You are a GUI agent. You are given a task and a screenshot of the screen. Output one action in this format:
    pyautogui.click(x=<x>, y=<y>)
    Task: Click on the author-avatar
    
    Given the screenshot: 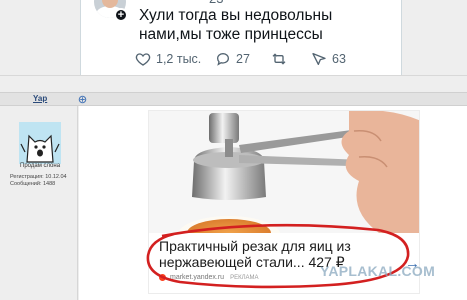 What is the action you would take?
    pyautogui.click(x=40, y=143)
    